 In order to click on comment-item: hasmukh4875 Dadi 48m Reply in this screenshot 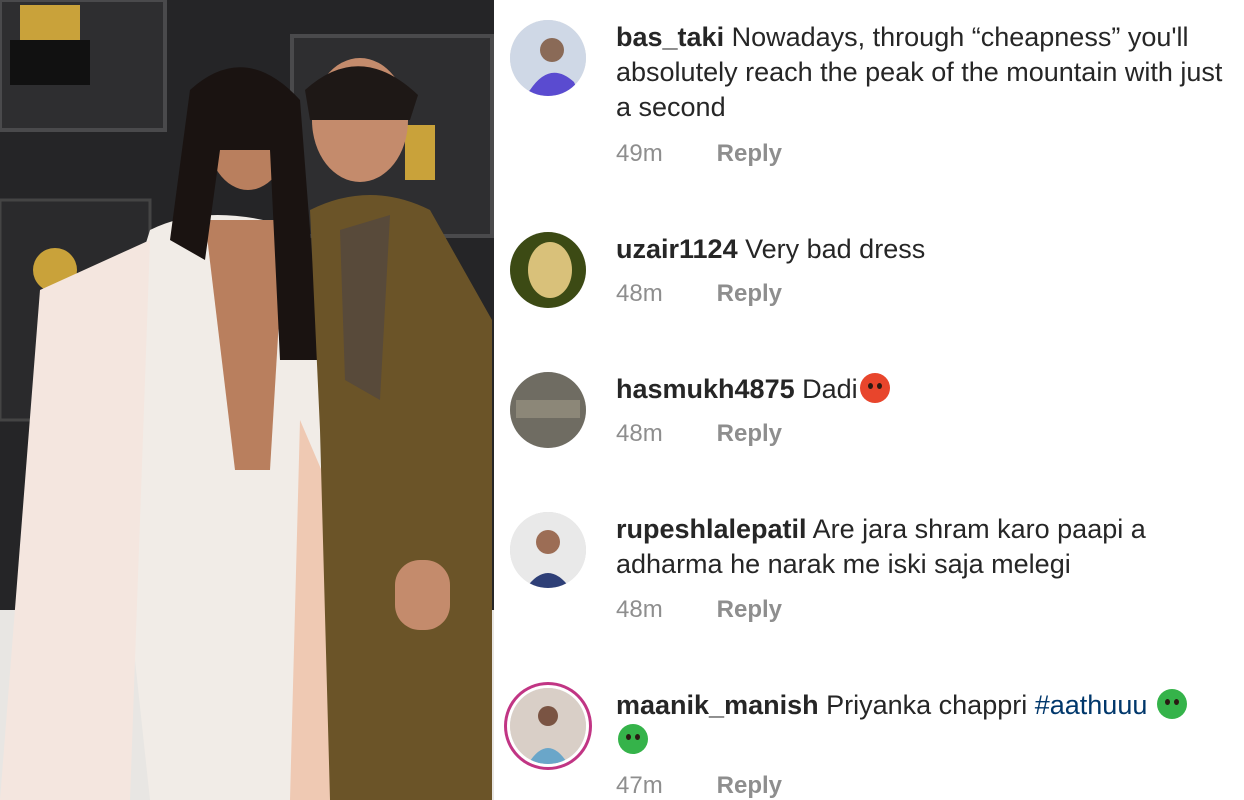, I will do `click(870, 417)`.